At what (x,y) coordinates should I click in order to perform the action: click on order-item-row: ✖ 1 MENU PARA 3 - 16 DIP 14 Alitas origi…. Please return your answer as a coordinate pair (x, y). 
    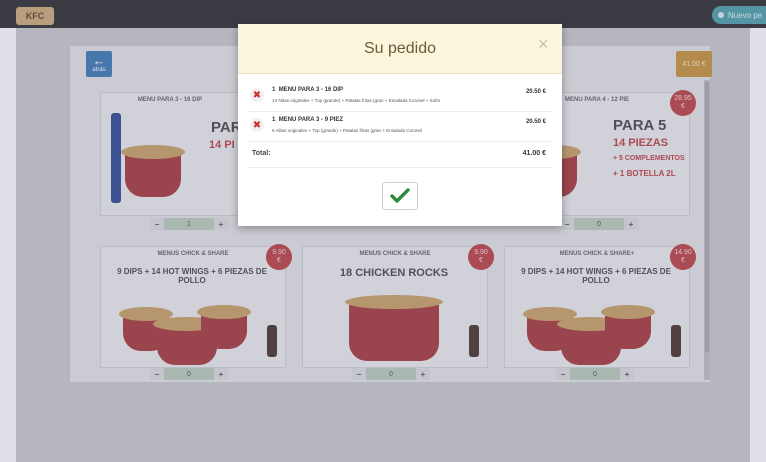
    Looking at the image, I should click on (400, 98).